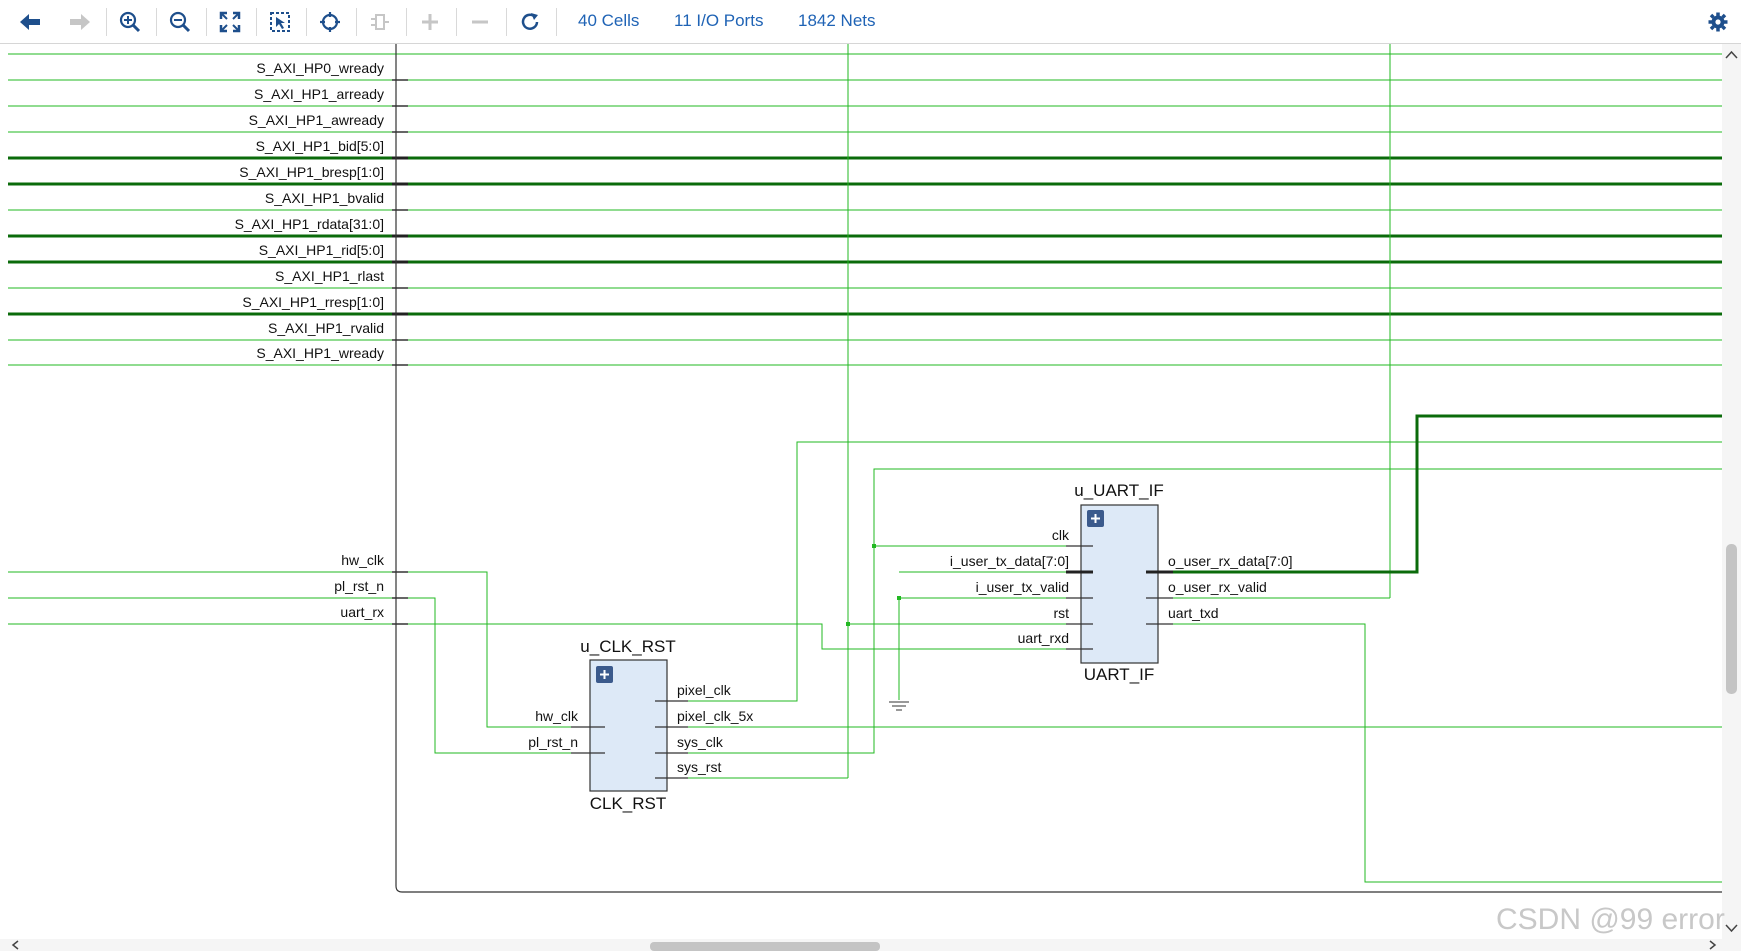 Image resolution: width=1741 pixels, height=951 pixels. I want to click on io-ports-count-link: 11 I/O Ports, so click(718, 21).